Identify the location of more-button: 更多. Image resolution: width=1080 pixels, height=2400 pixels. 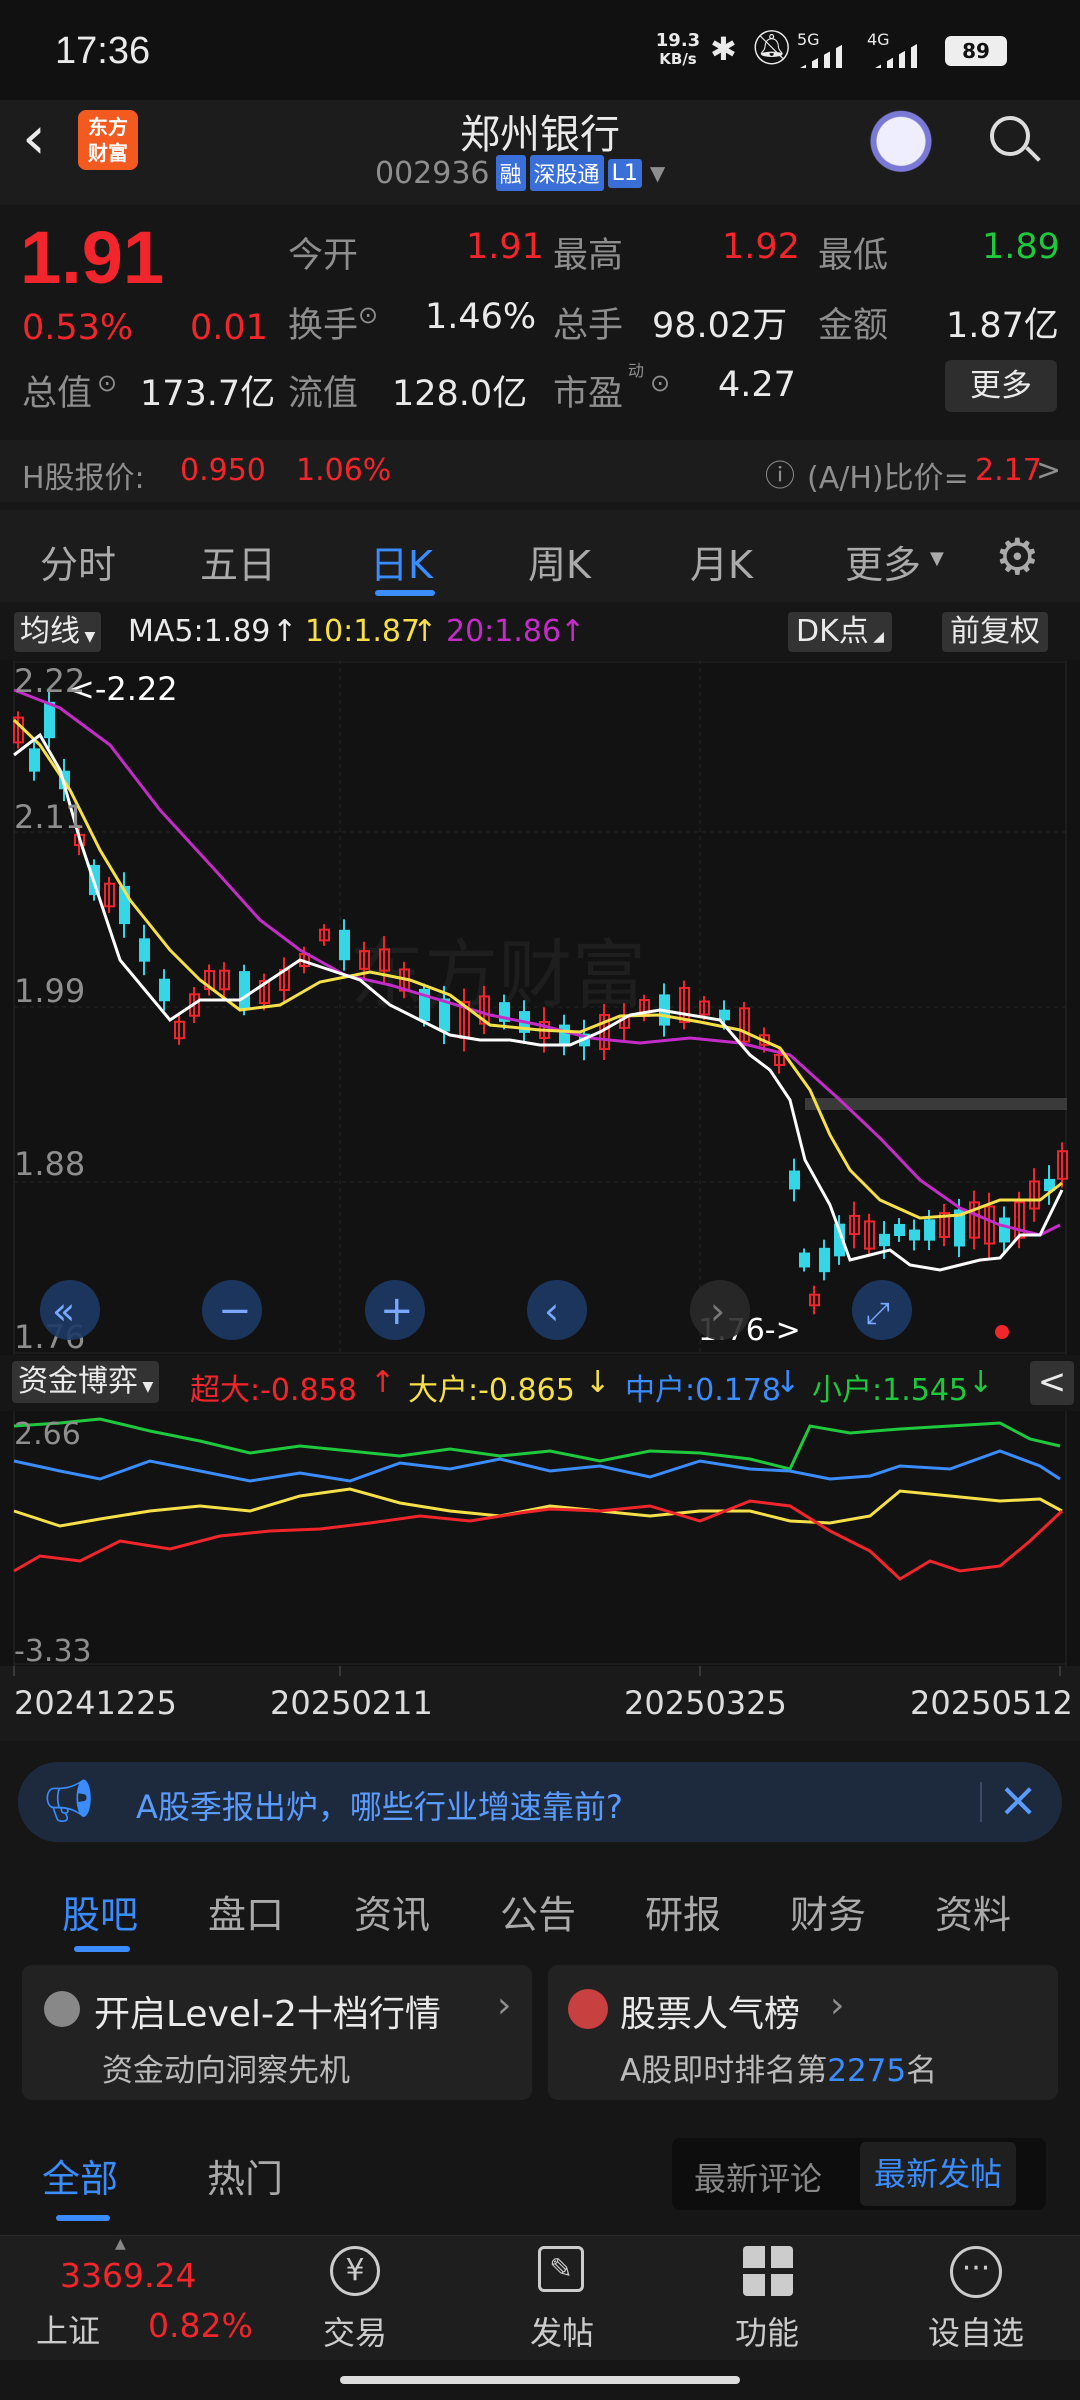
(1001, 386).